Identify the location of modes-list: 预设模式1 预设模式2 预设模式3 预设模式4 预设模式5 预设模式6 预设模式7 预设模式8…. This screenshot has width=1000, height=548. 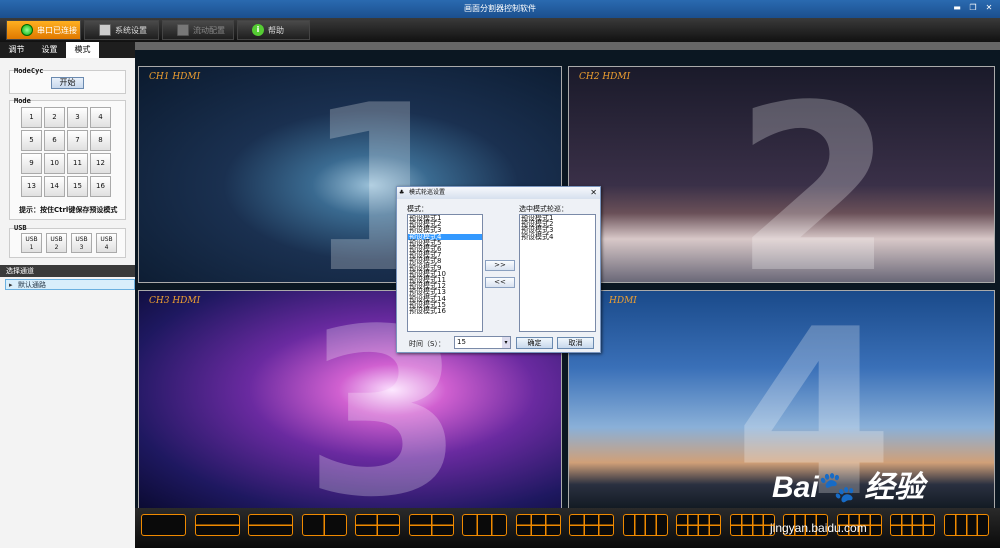
(445, 273).